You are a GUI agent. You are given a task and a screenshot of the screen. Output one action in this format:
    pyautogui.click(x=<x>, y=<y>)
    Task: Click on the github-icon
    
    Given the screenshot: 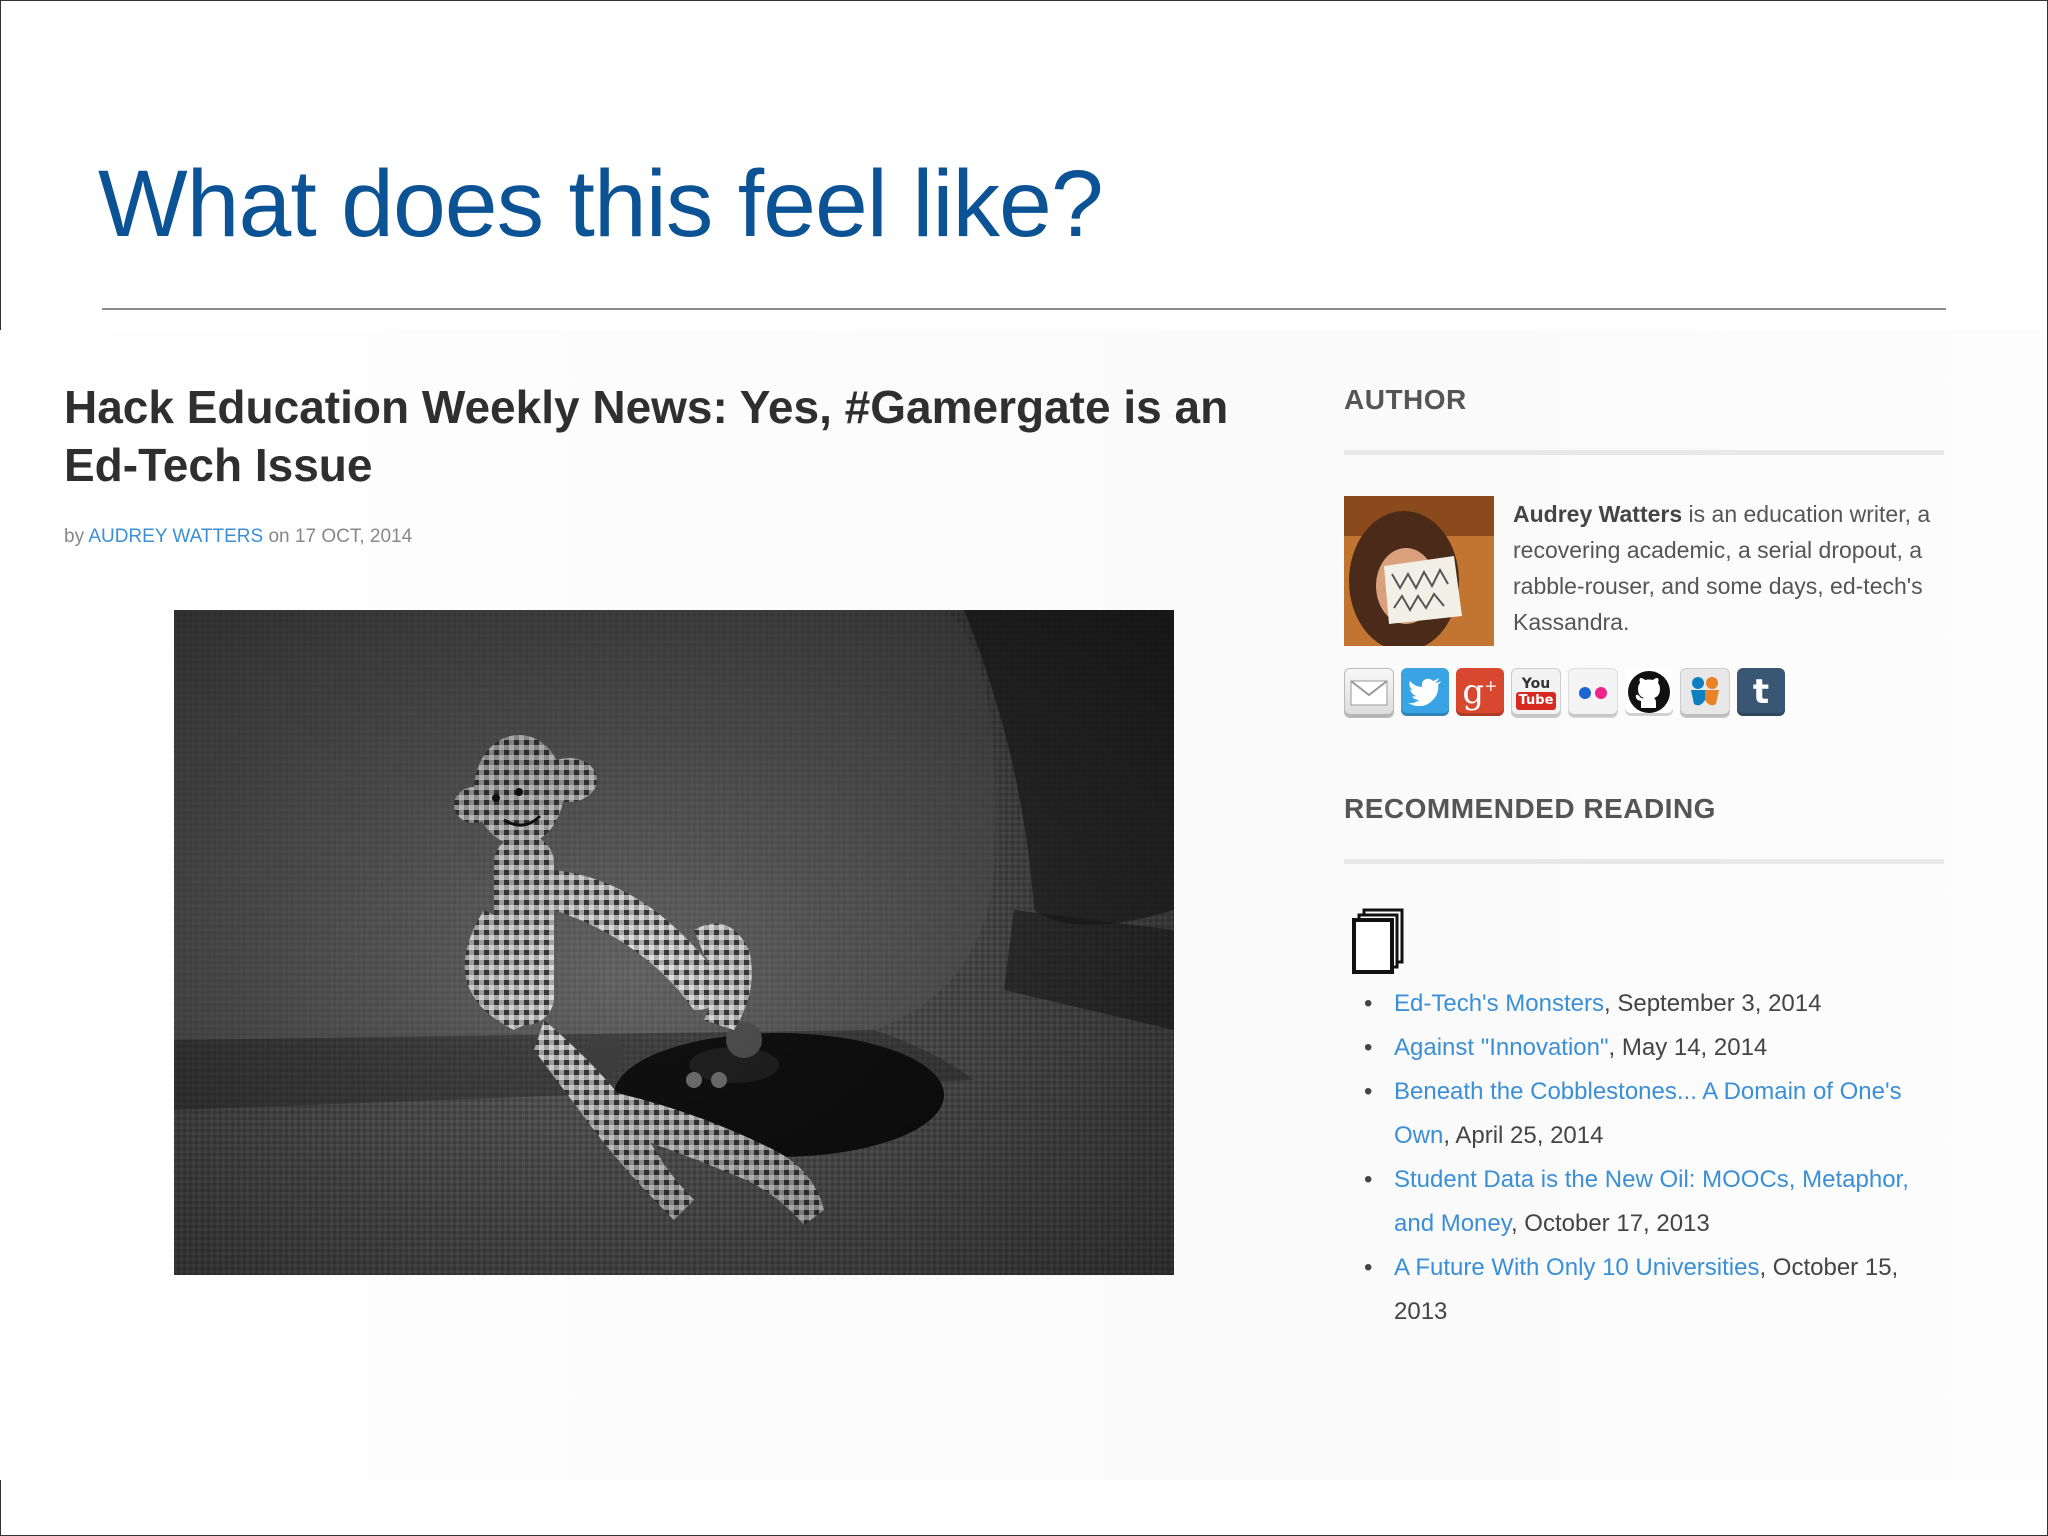 What is the action you would take?
    pyautogui.click(x=1649, y=692)
    